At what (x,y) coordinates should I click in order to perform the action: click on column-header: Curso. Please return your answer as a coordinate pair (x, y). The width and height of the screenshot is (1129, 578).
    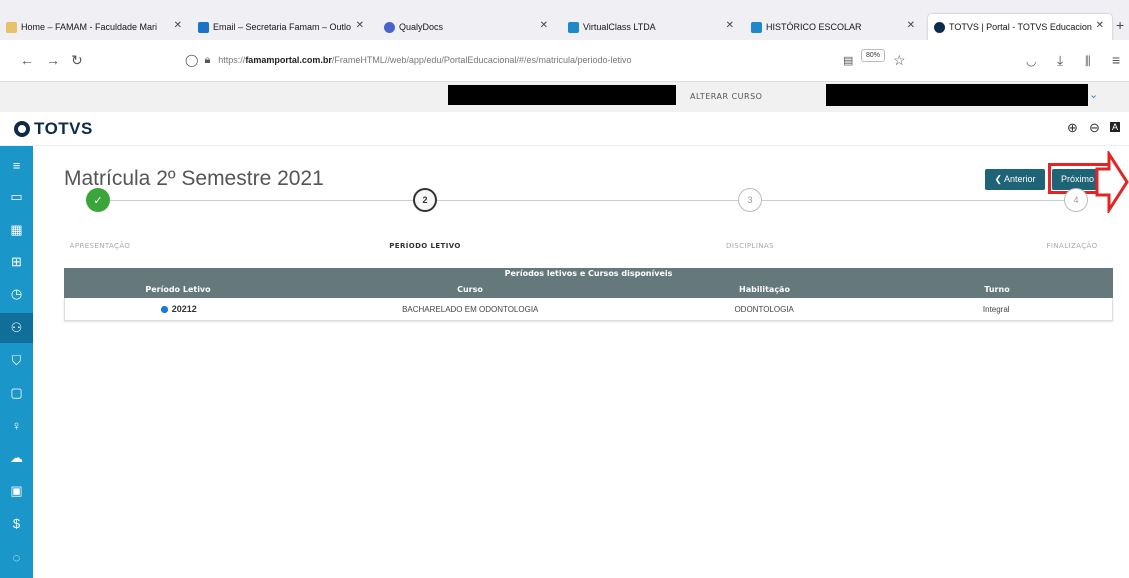
    Looking at the image, I should click on (470, 289).